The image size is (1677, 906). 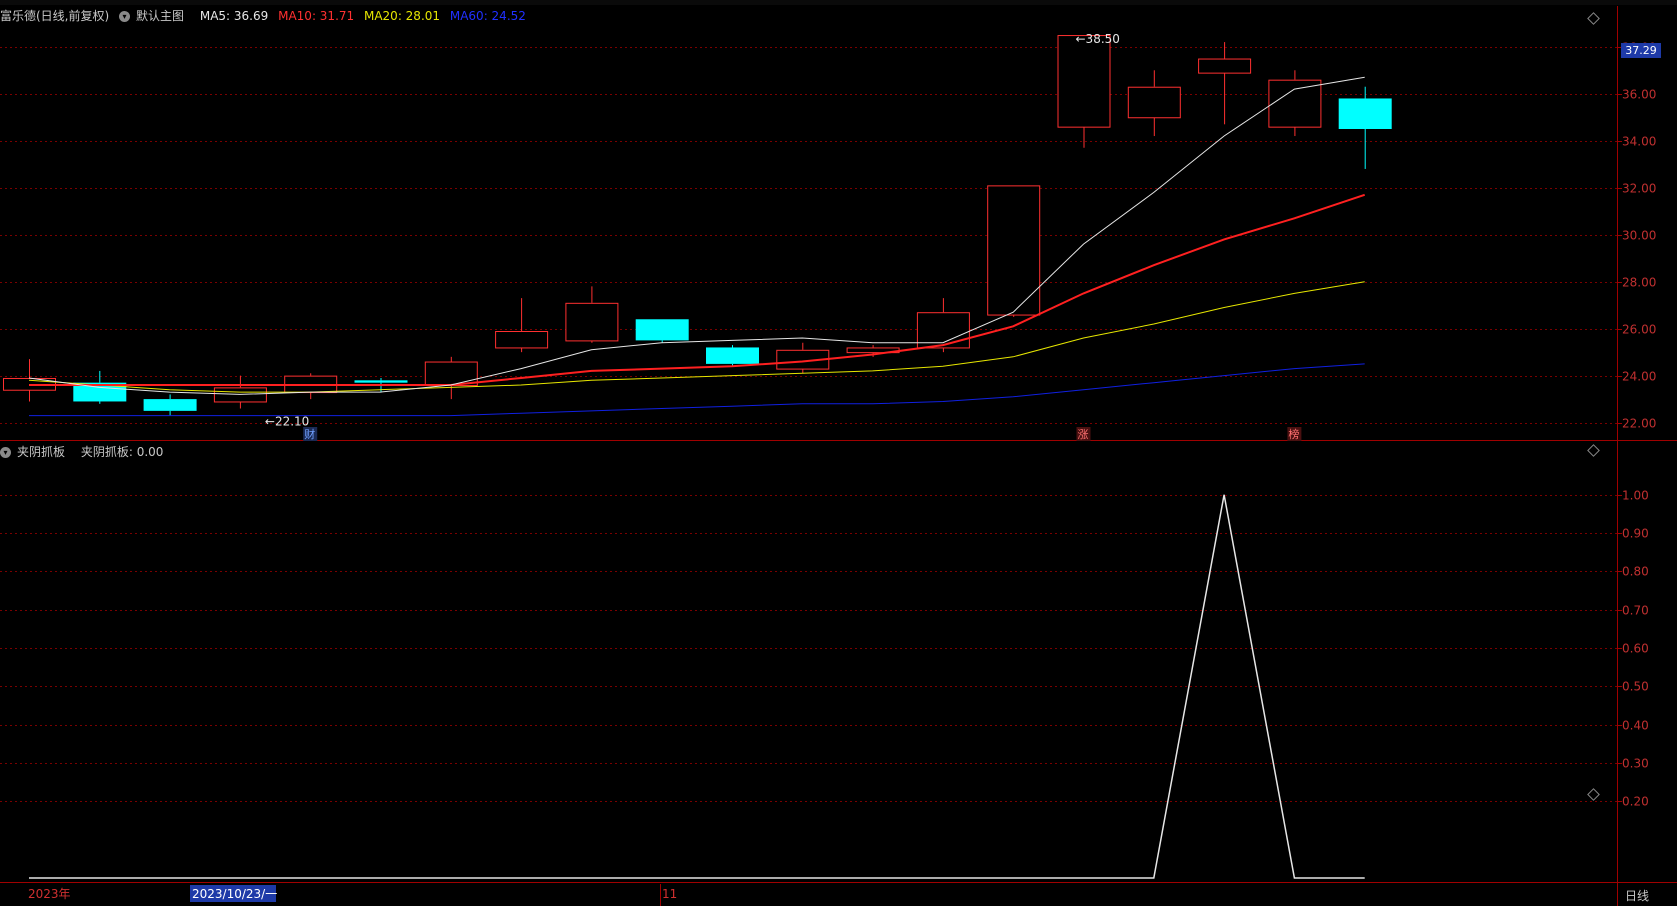 What do you see at coordinates (1639, 189) in the screenshot?
I see `price-tick-label: 32.00` at bounding box center [1639, 189].